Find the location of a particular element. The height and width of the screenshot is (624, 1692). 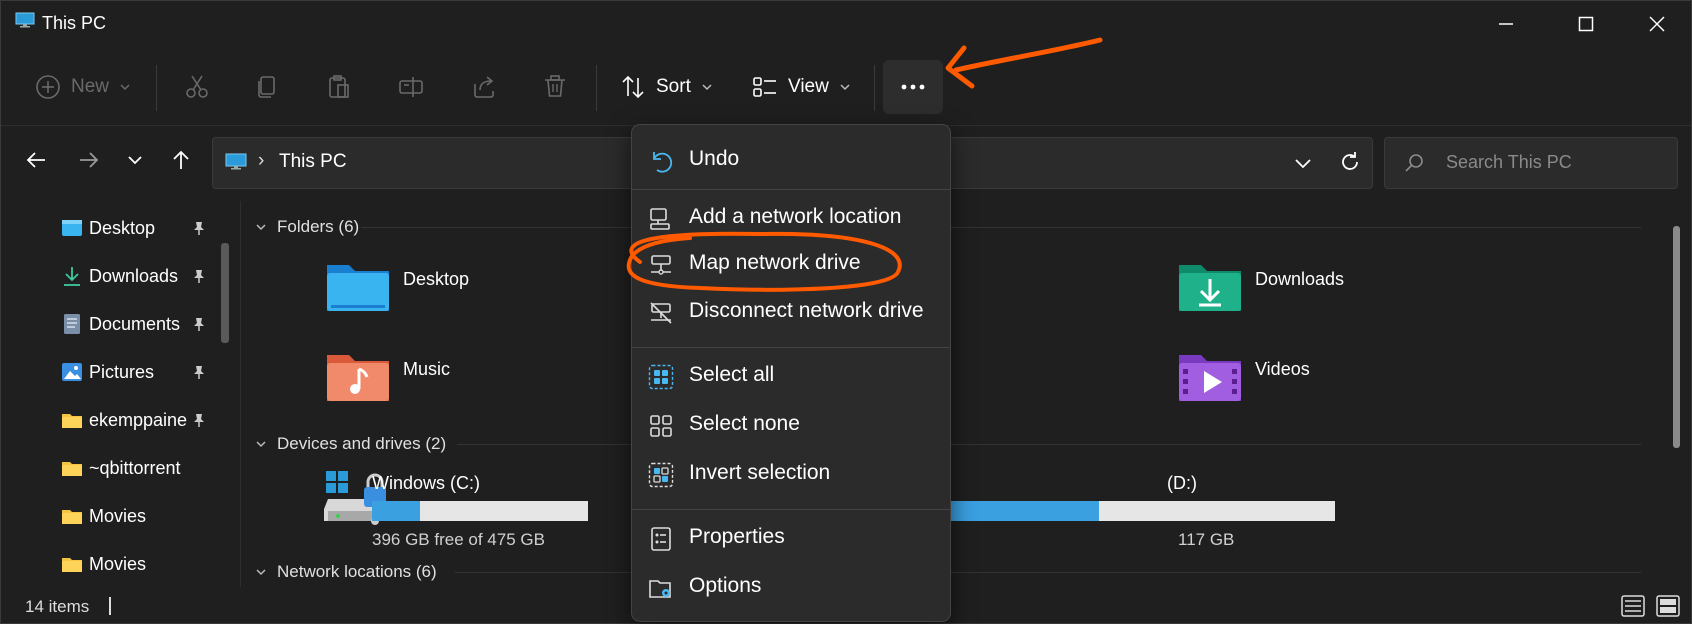

sidebar-item-label: Pictures is located at coordinates (122, 371).